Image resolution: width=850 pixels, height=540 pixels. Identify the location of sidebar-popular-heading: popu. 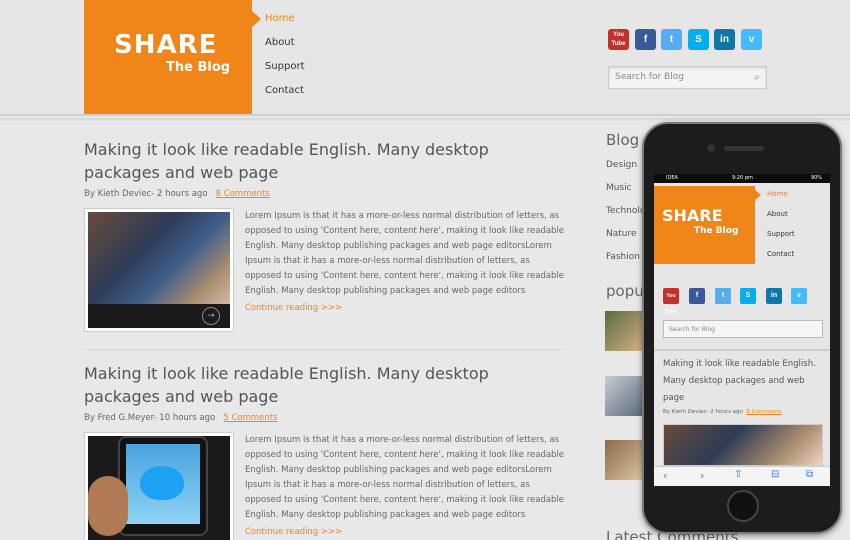
(625, 291).